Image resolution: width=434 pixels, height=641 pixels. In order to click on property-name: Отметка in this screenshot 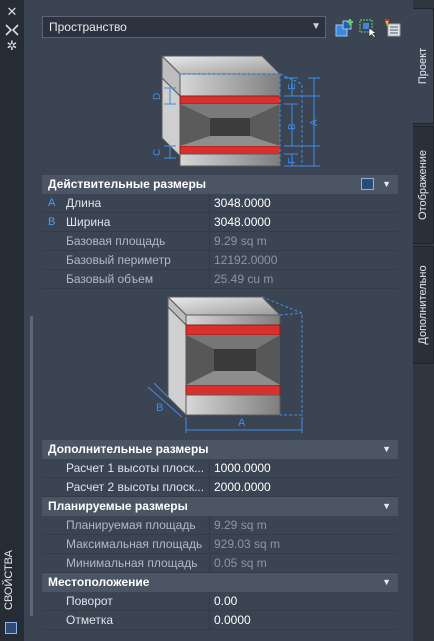, I will do `click(90, 620)`.